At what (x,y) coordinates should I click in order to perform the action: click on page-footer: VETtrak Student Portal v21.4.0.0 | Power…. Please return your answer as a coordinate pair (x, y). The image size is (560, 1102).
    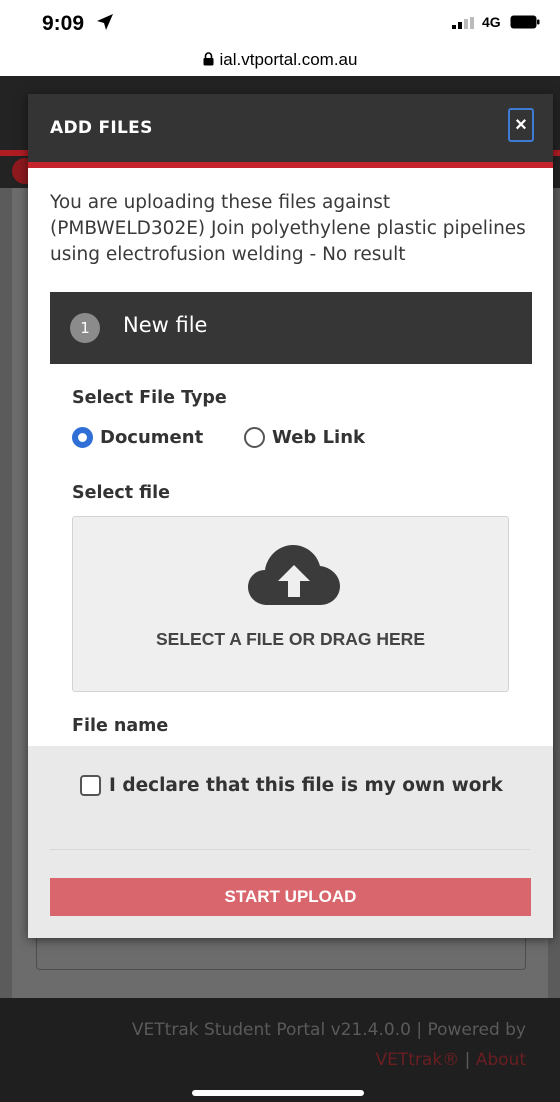
    Looking at the image, I should click on (280, 1050).